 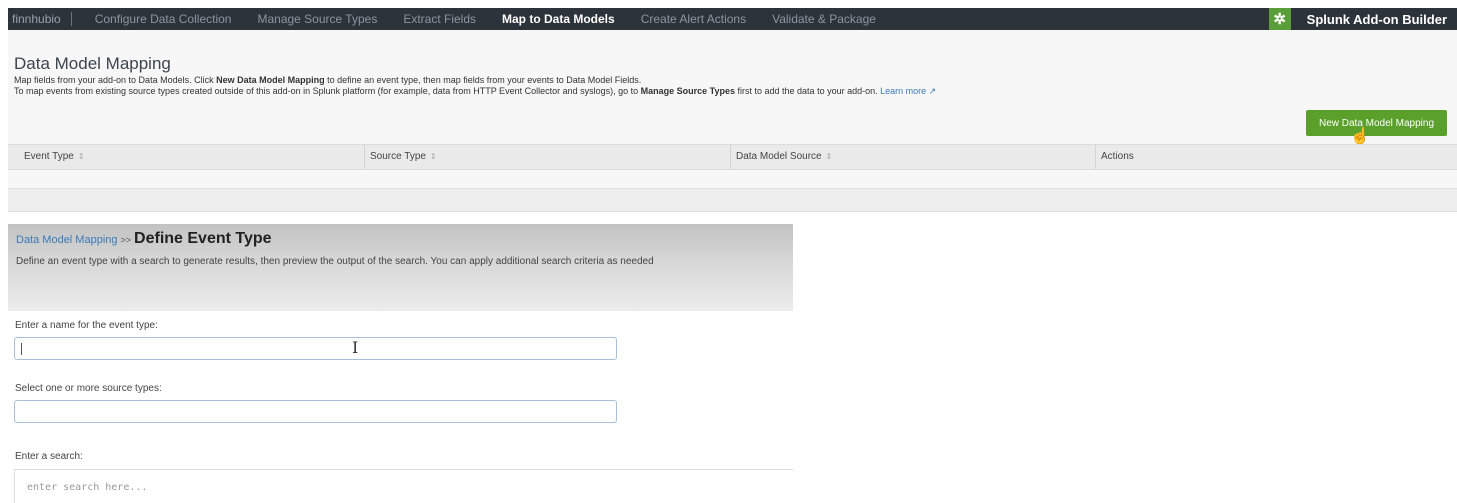 I want to click on hand-cursor-icon: ☝, so click(x=1360, y=136).